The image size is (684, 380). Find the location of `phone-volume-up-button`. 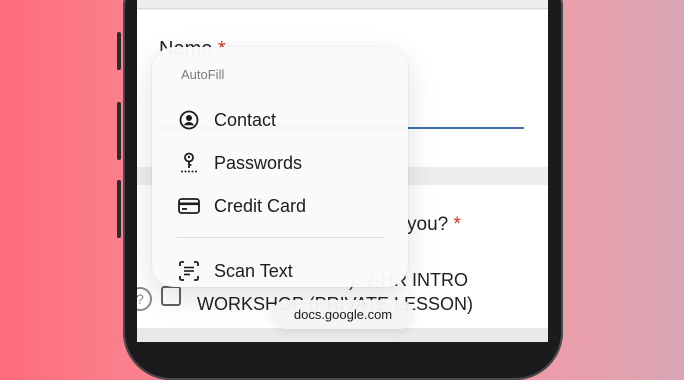

phone-volume-up-button is located at coordinates (119, 131).